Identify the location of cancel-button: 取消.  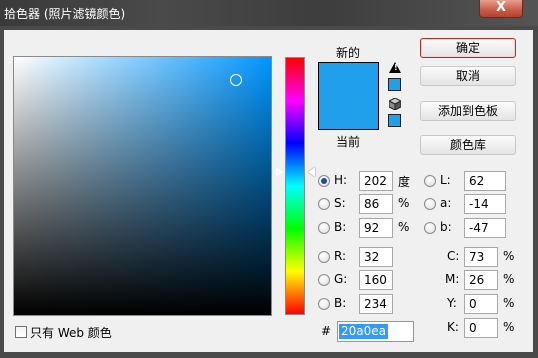
(468, 76).